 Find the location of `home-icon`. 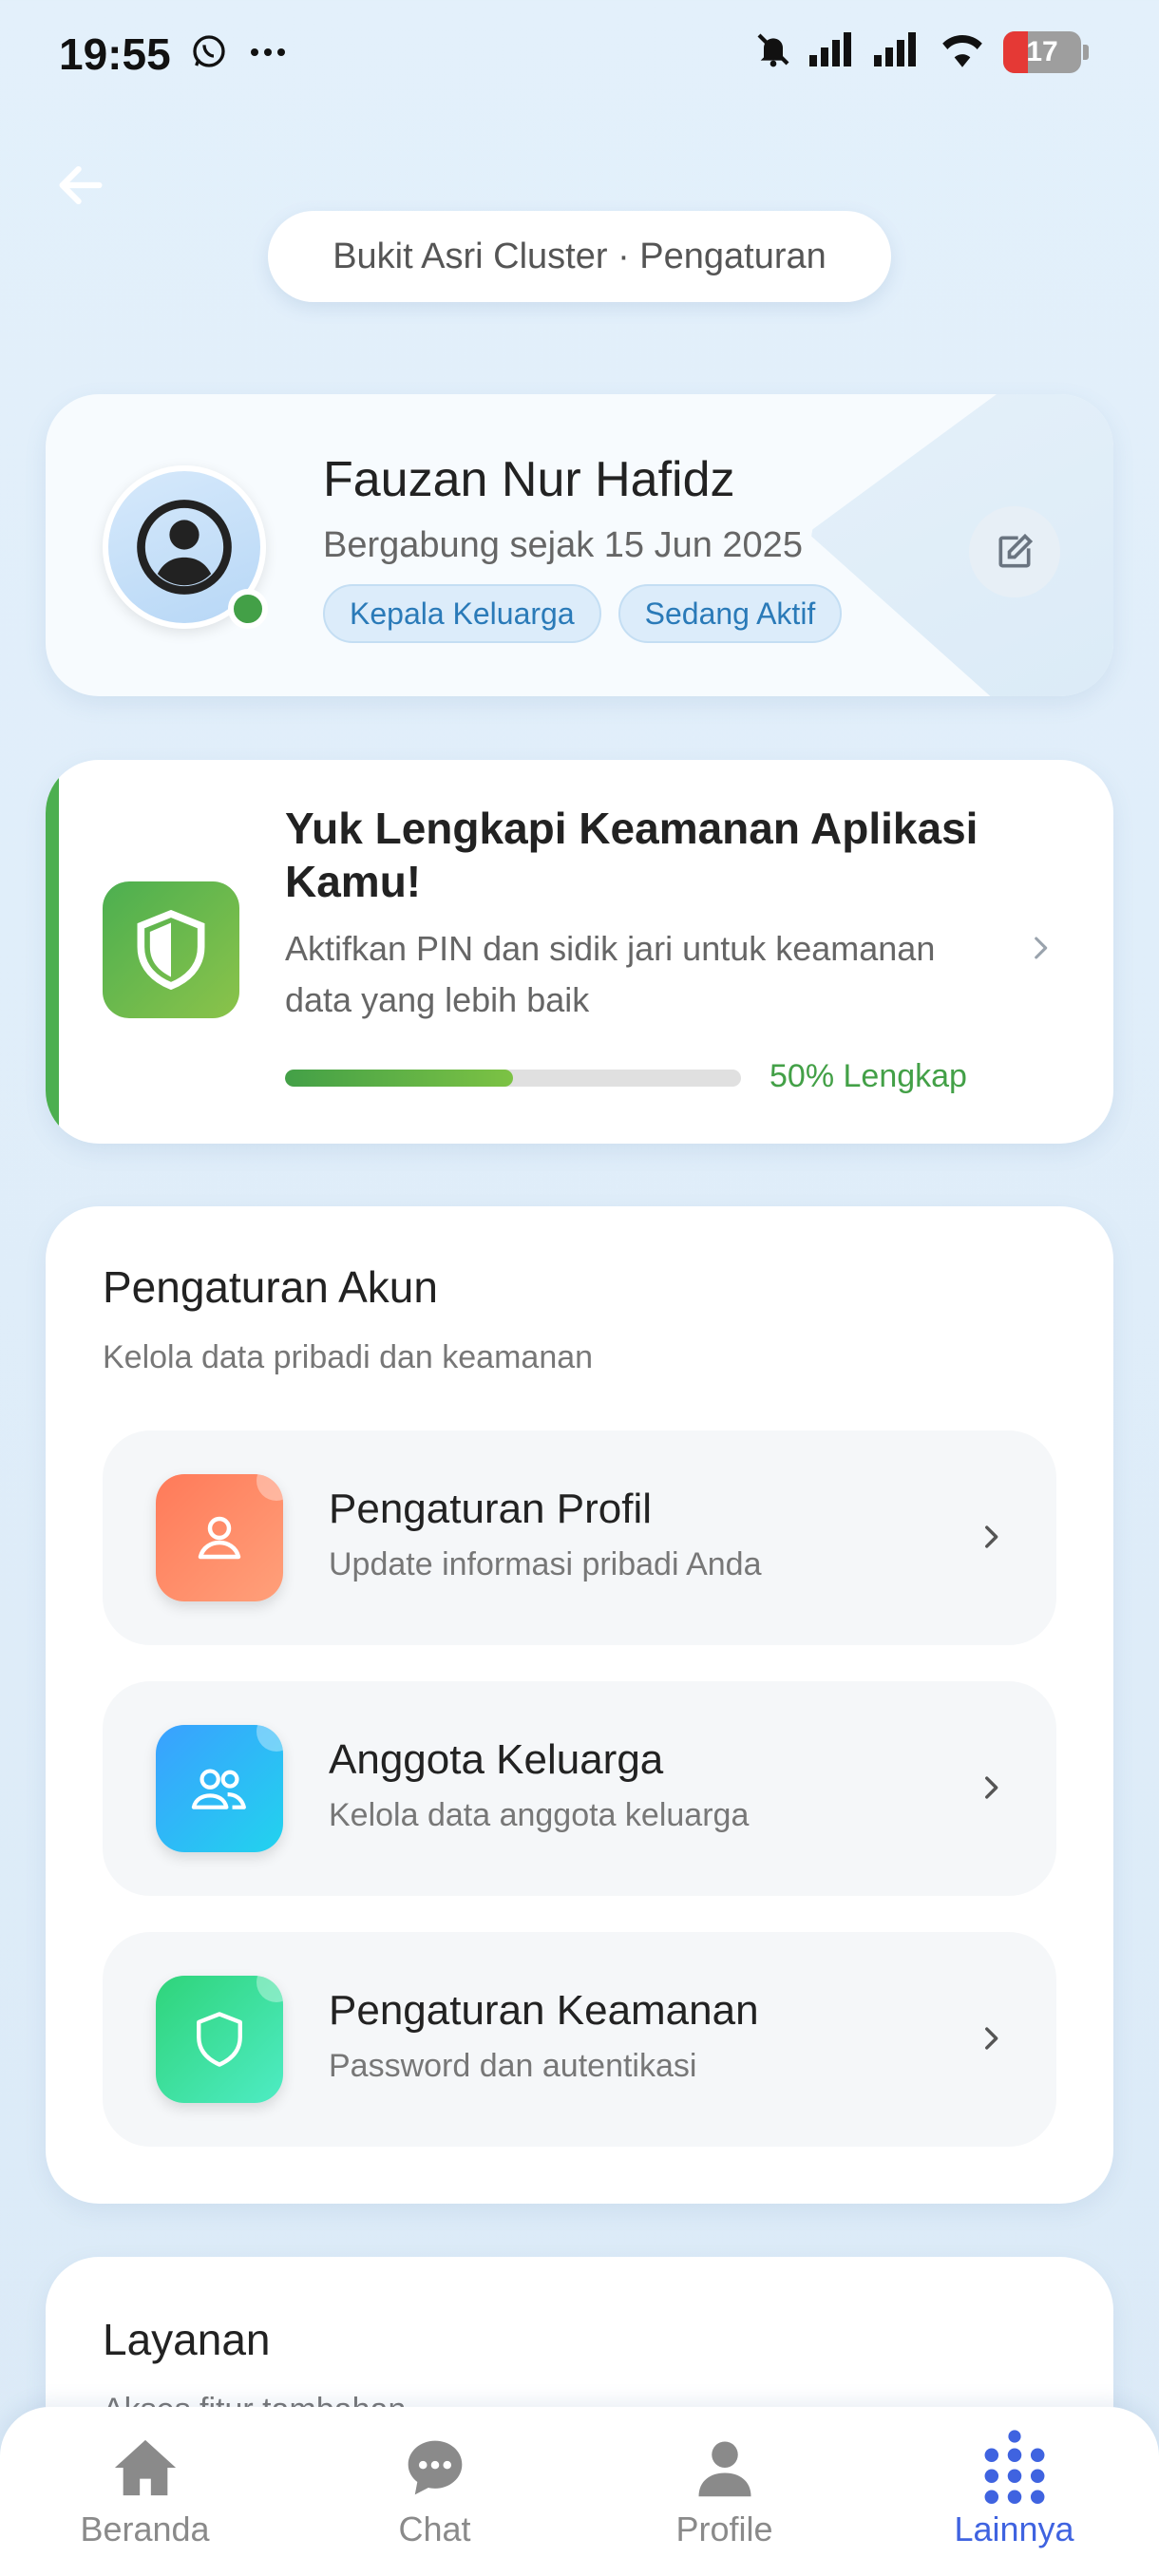

home-icon is located at coordinates (145, 2468).